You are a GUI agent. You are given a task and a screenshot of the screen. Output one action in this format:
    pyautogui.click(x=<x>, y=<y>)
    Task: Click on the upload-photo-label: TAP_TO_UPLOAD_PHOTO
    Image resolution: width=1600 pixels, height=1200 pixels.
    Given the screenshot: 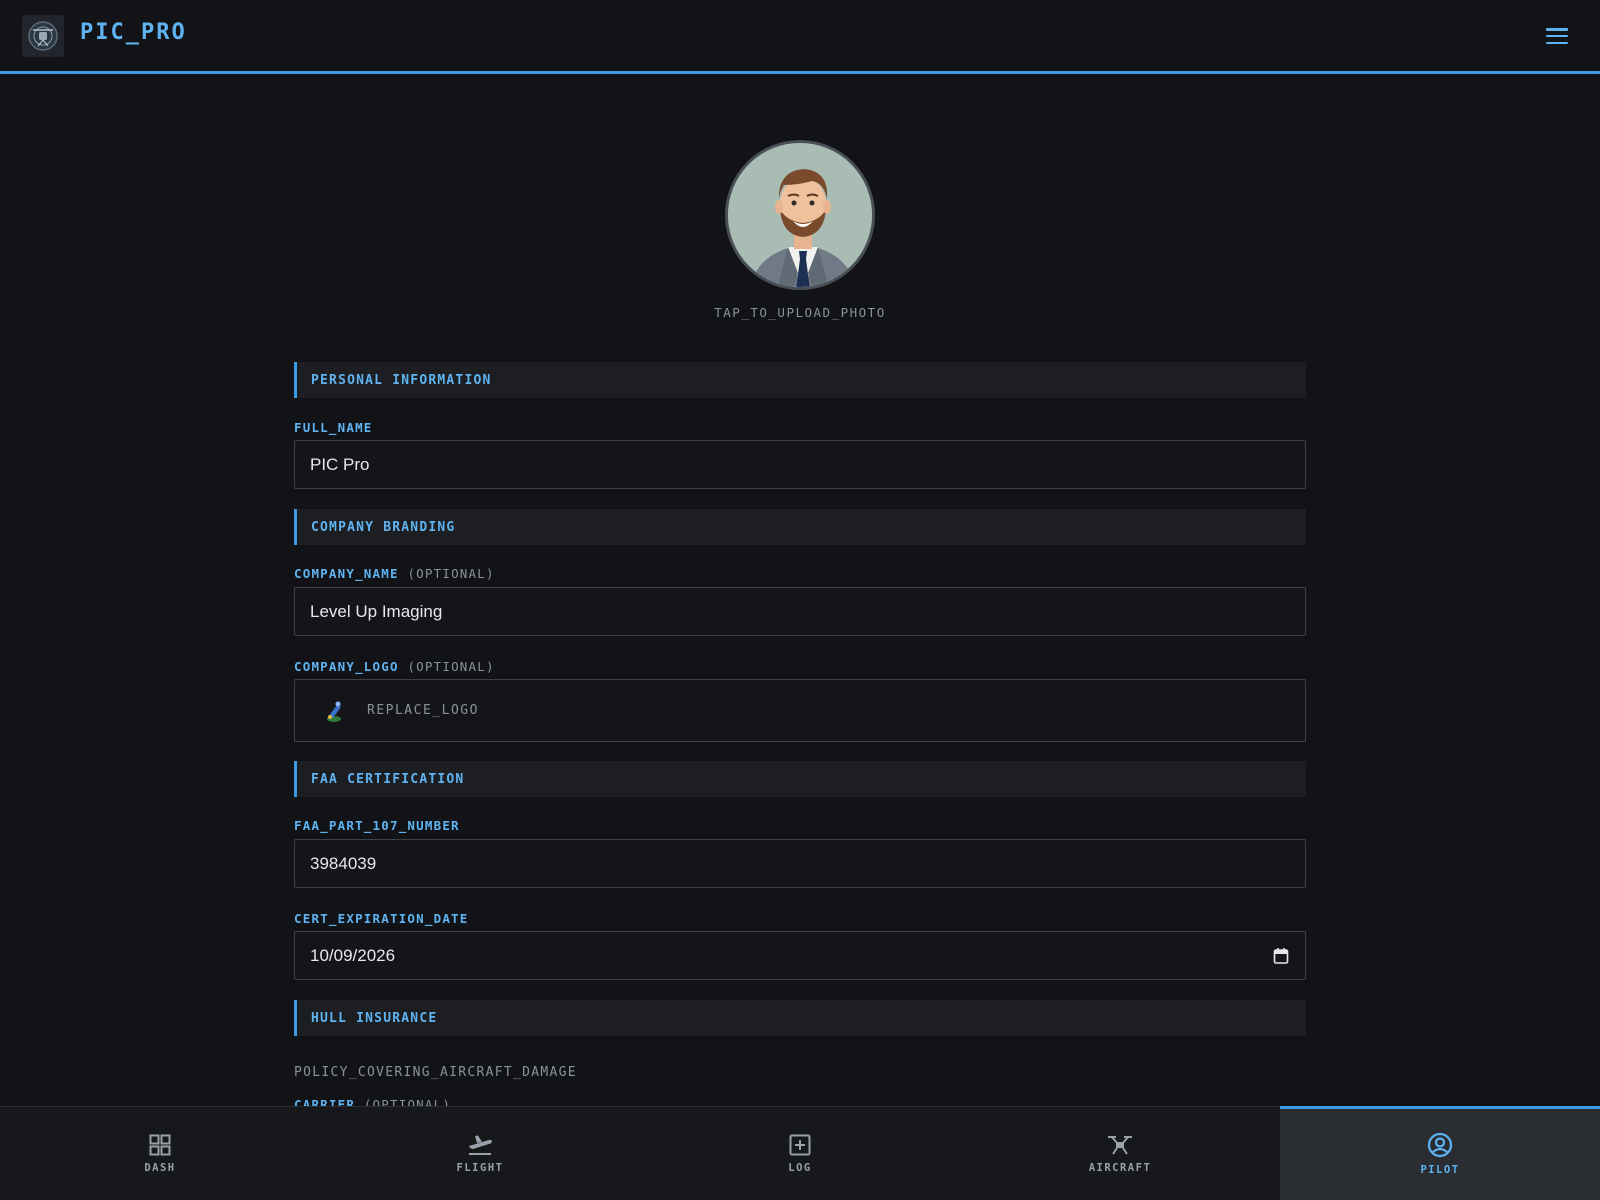 What is the action you would take?
    pyautogui.click(x=800, y=312)
    